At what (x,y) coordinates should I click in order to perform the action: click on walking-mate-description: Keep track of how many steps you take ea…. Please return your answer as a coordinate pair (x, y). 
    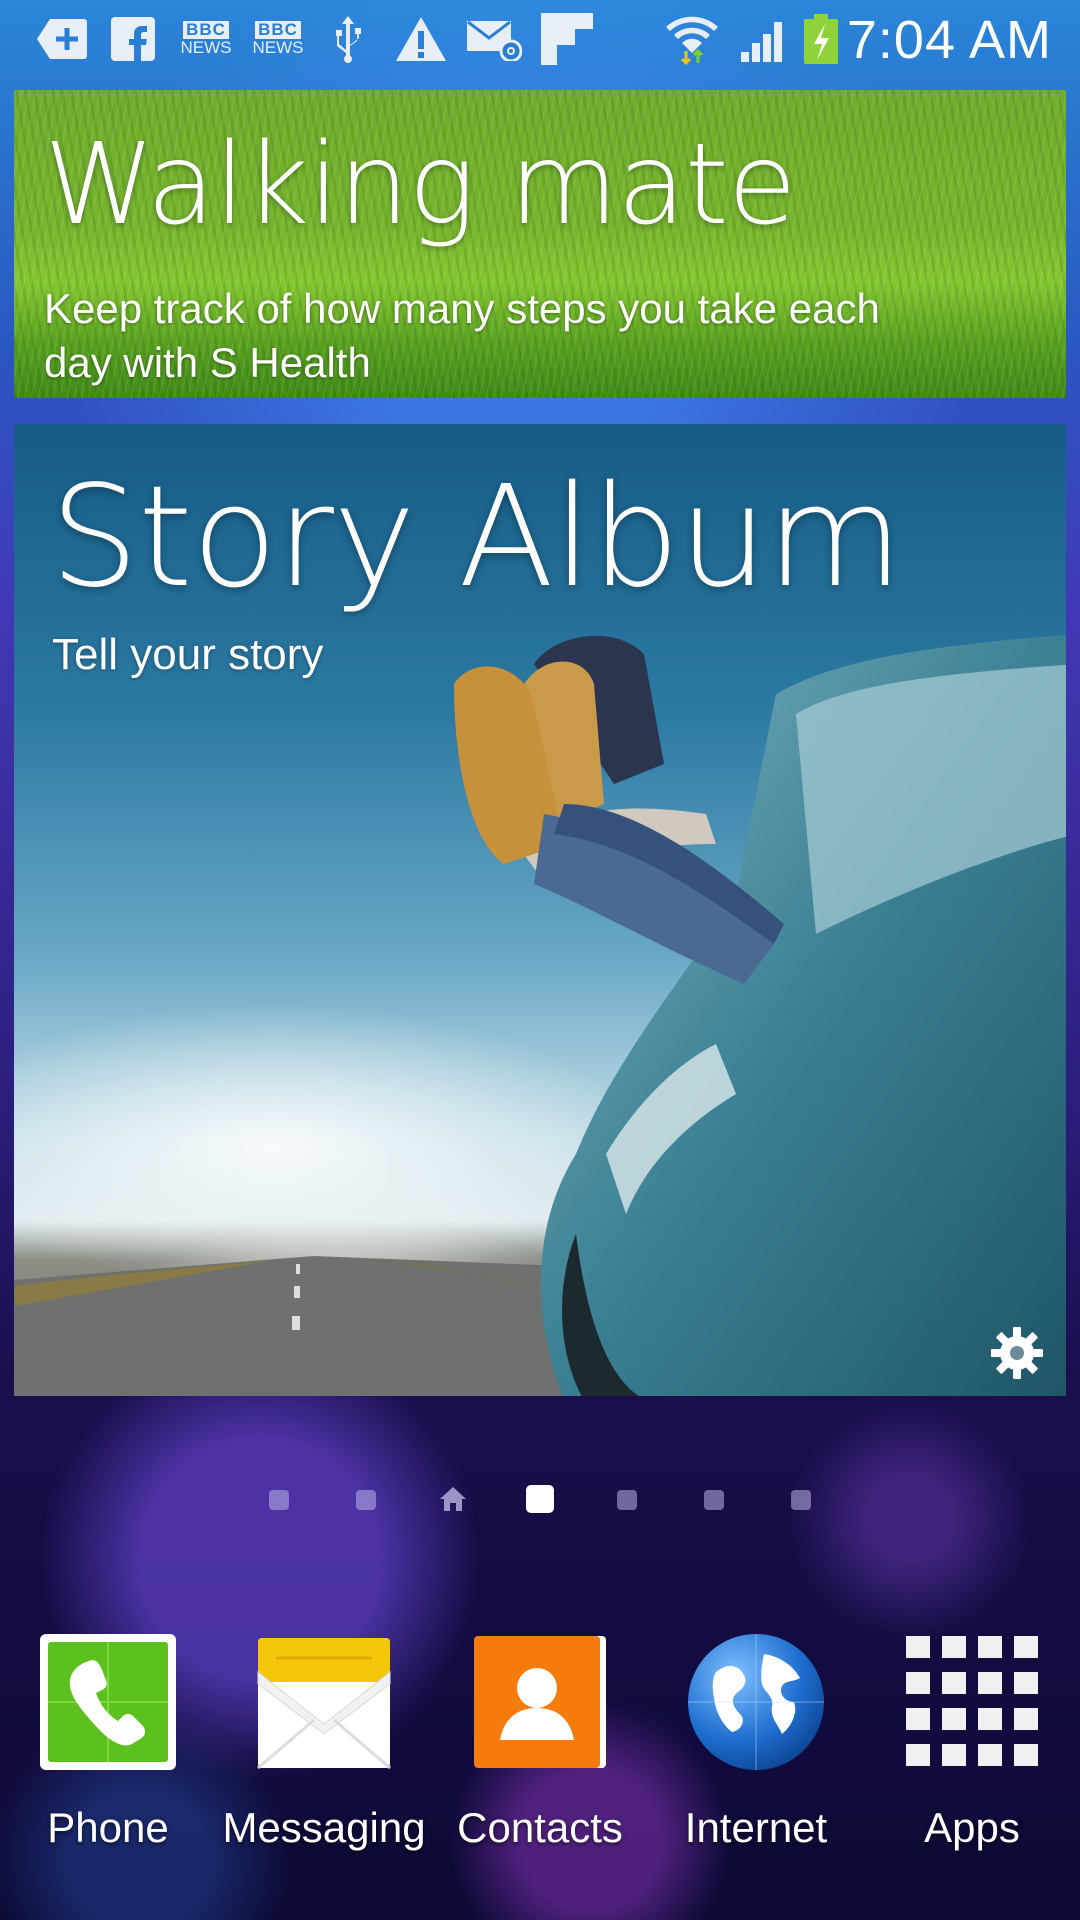
    Looking at the image, I should click on (462, 335).